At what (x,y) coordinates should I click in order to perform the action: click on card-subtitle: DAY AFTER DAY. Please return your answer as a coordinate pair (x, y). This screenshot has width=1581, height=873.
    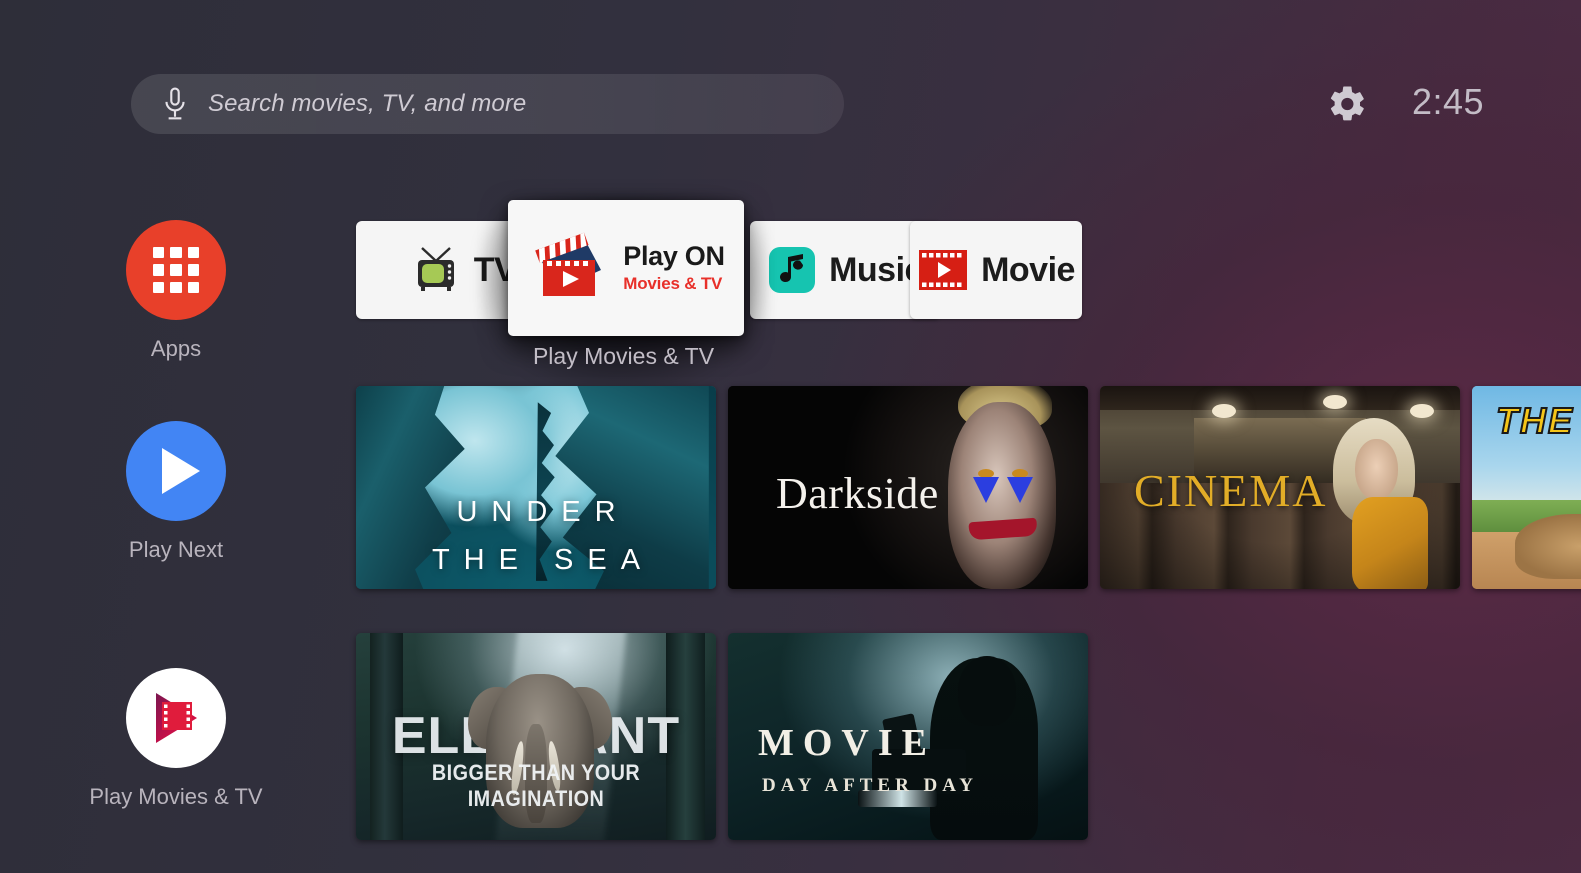
    Looking at the image, I should click on (870, 785).